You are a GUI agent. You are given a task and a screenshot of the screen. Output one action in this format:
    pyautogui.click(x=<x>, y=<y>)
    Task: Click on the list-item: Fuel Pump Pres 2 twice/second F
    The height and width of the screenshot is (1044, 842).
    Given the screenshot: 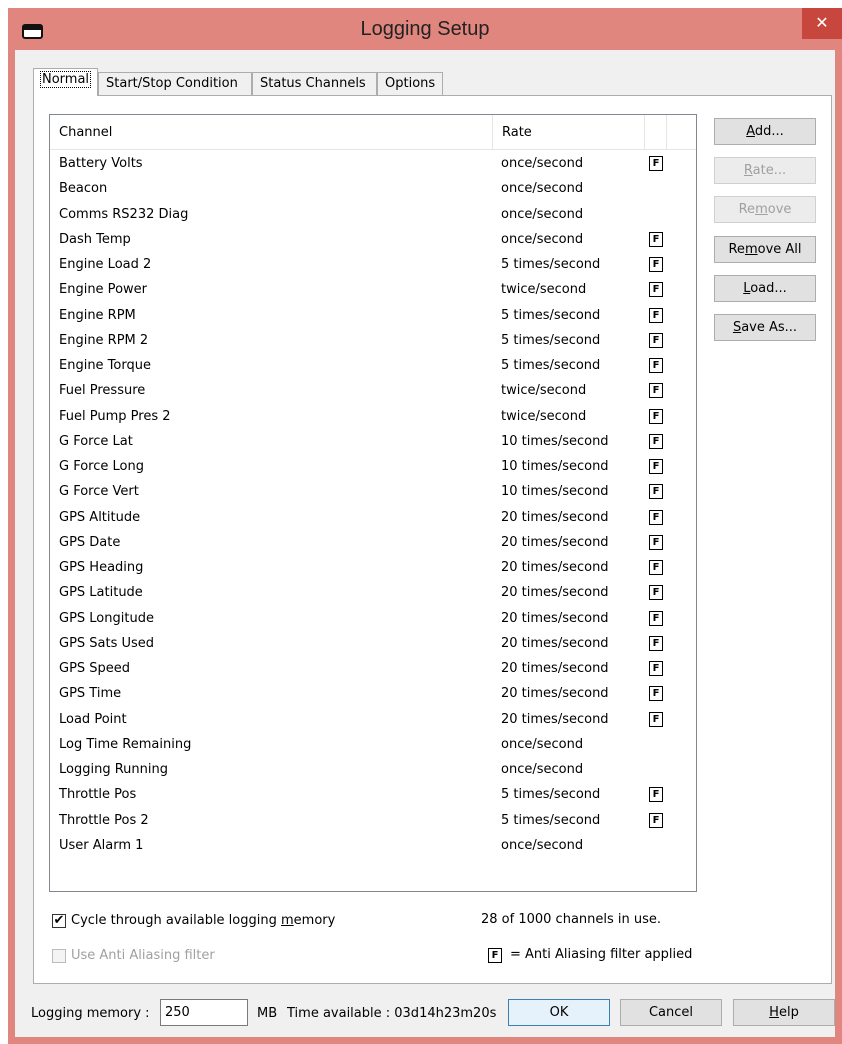 What is the action you would take?
    pyautogui.click(x=373, y=416)
    